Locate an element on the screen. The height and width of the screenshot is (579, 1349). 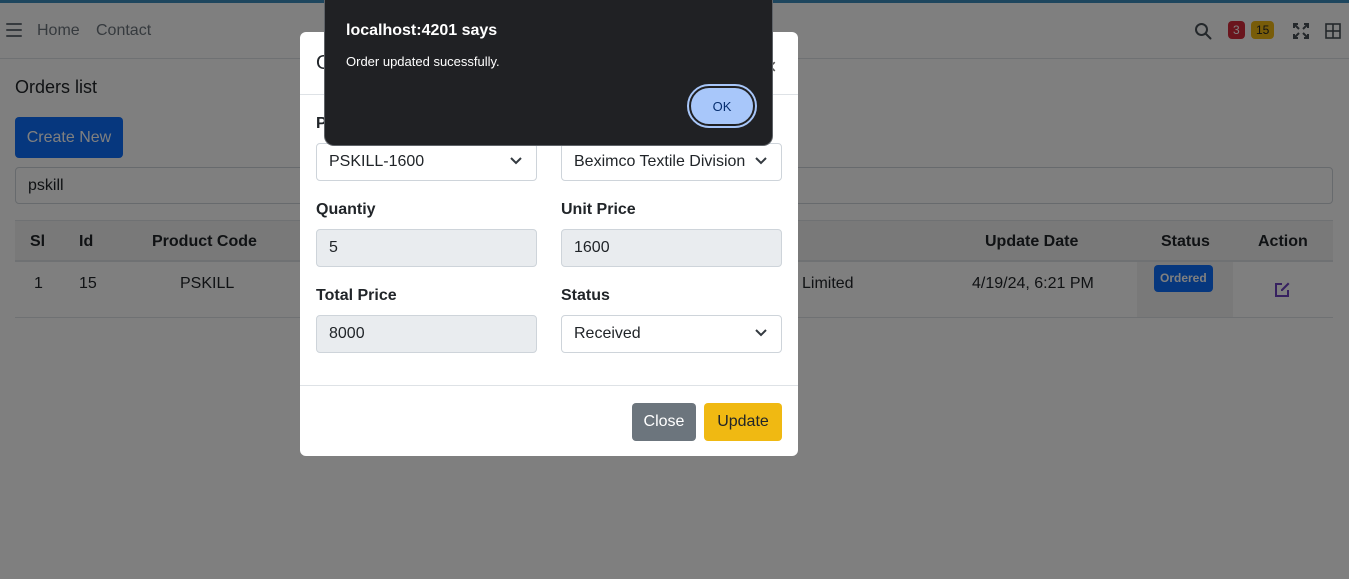
total-price-label: Total Price is located at coordinates (356, 295).